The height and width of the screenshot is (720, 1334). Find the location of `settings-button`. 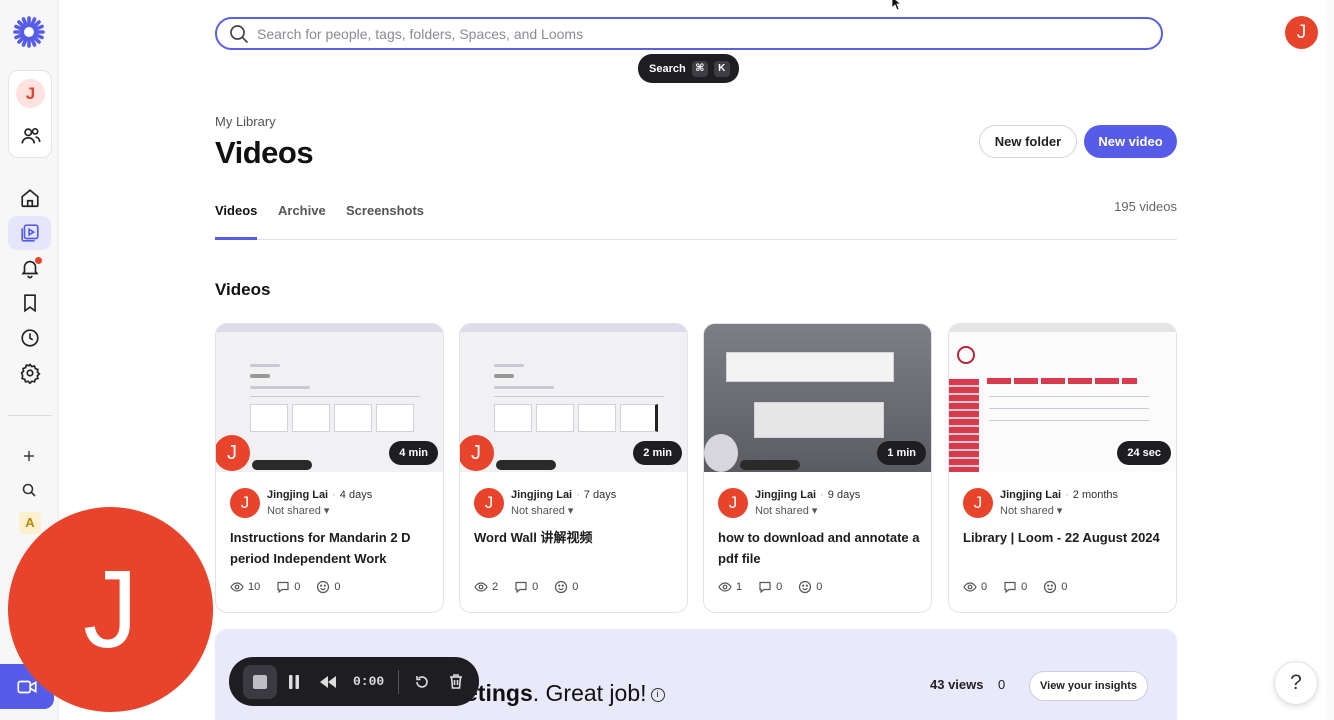

settings-button is located at coordinates (29, 373).